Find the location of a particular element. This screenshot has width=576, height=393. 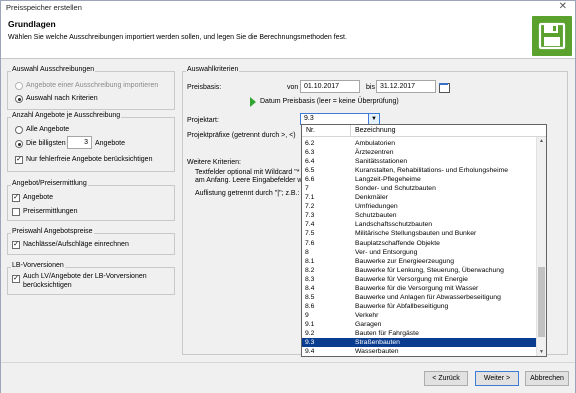

checkbox-nachlaesse: ✓ is located at coordinates (16, 245).